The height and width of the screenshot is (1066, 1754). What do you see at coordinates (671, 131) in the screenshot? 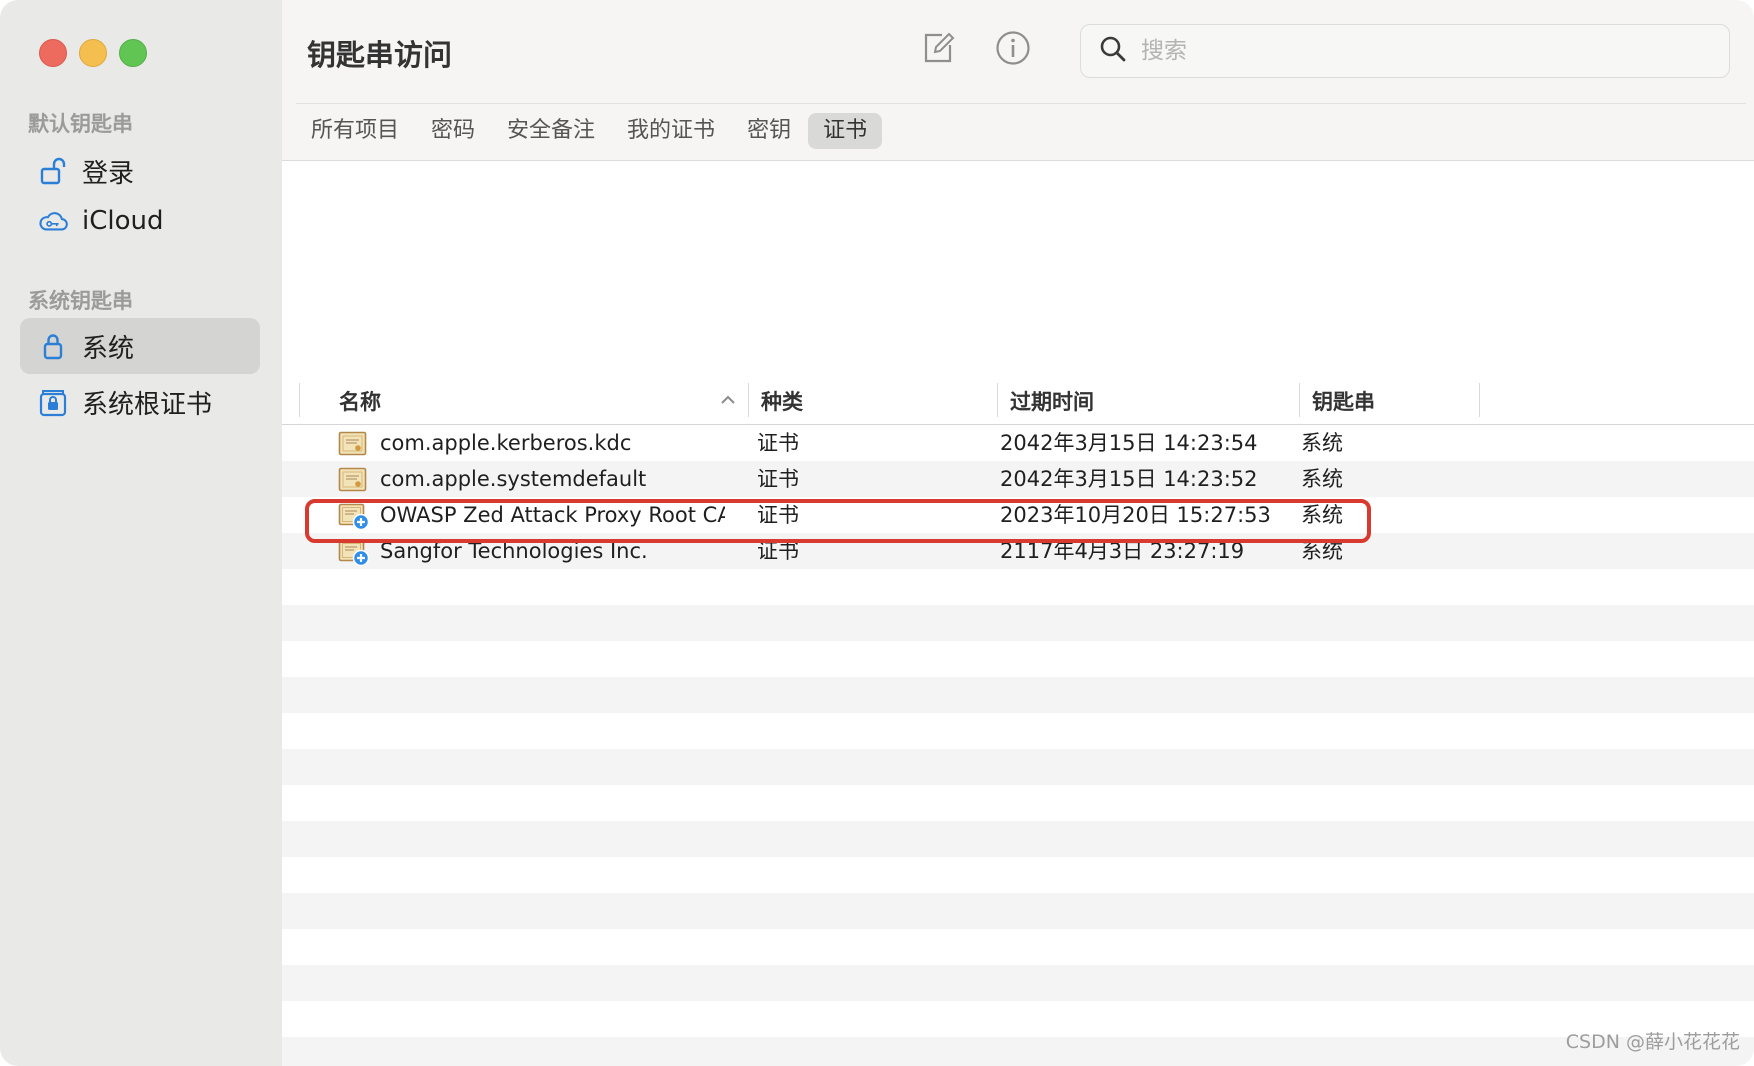
I see `tab-my-certificates: 我的证书` at bounding box center [671, 131].